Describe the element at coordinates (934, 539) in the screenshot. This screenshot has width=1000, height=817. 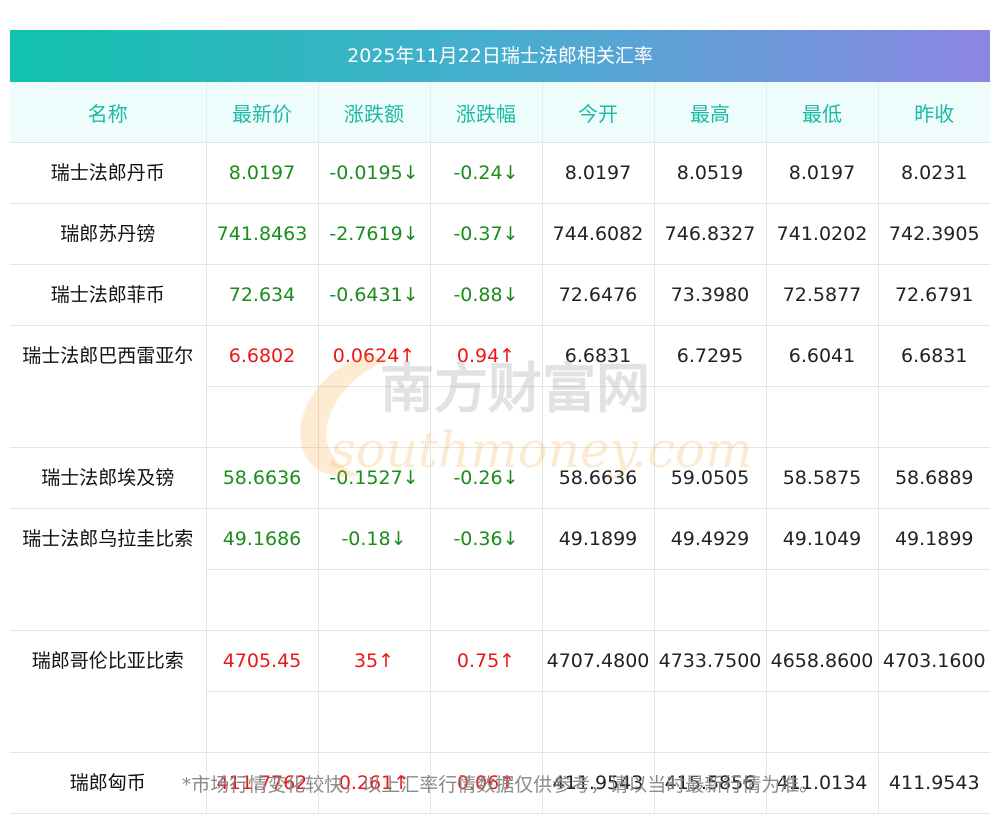
I see `prev-close: 49.1899` at that location.